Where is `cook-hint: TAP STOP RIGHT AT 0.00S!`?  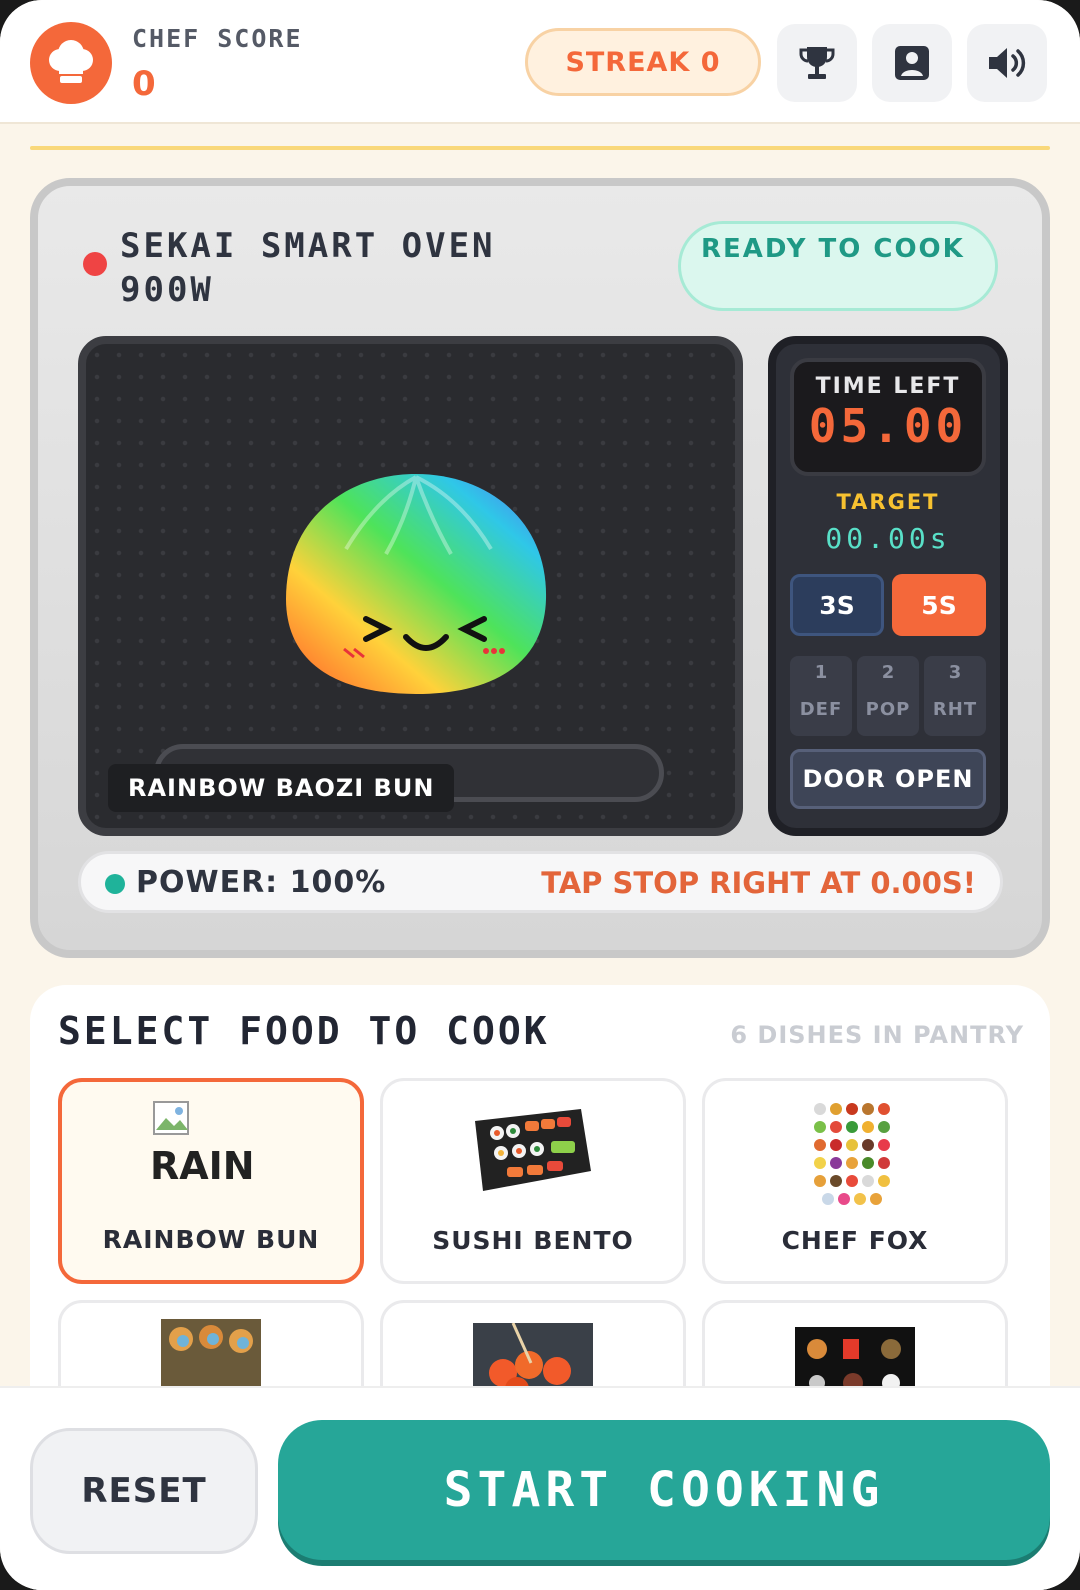 cook-hint: TAP STOP RIGHT AT 0.00S! is located at coordinates (758, 883).